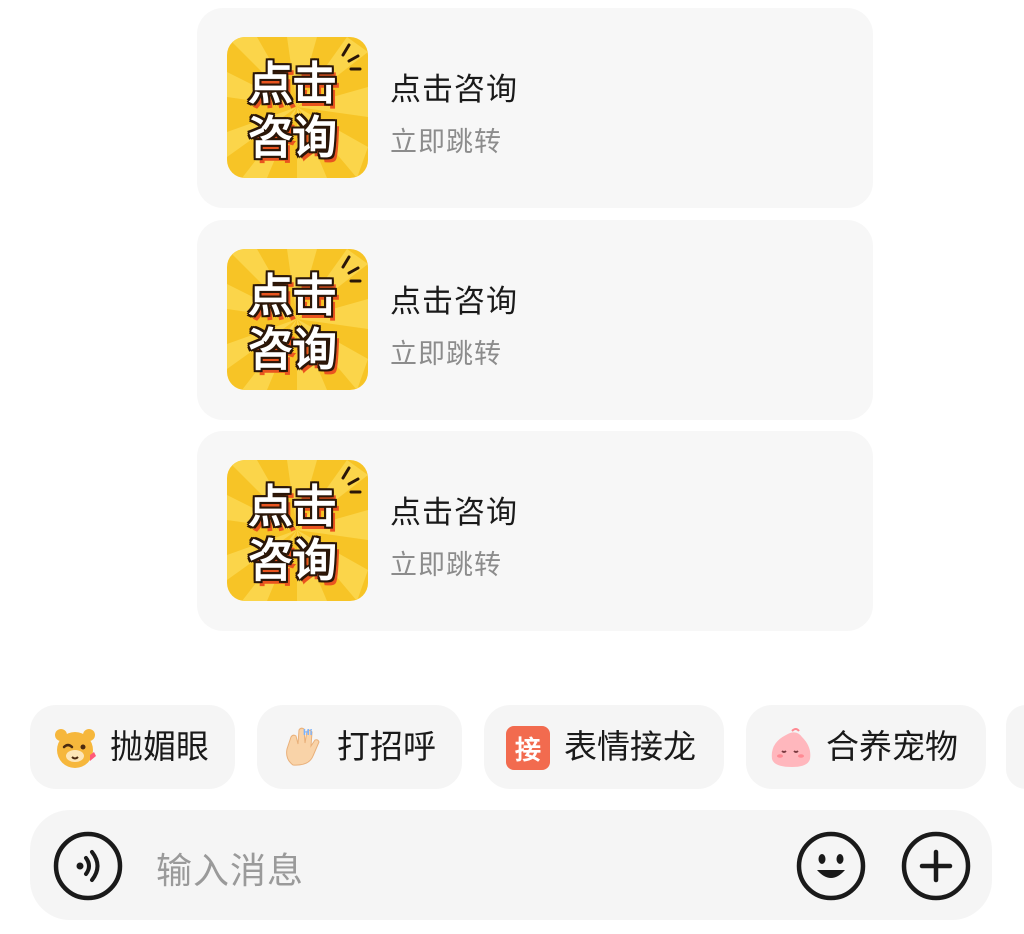 This screenshot has width=1024, height=934. I want to click on consult-card-3: 点击 咨询 点击咨询 立即跳转, so click(535, 531).